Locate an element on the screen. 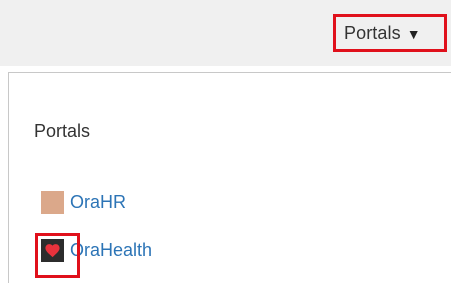 The width and height of the screenshot is (451, 283). portals-menu-label: Portals is located at coordinates (372, 32).